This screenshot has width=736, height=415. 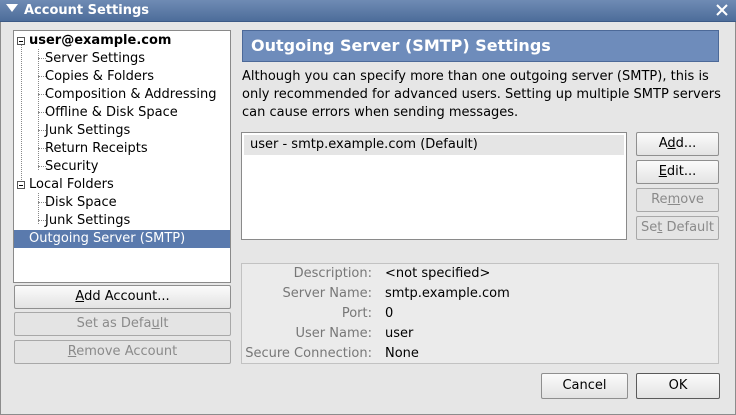 I want to click on remove-account-button: Remove Account, so click(x=122, y=352).